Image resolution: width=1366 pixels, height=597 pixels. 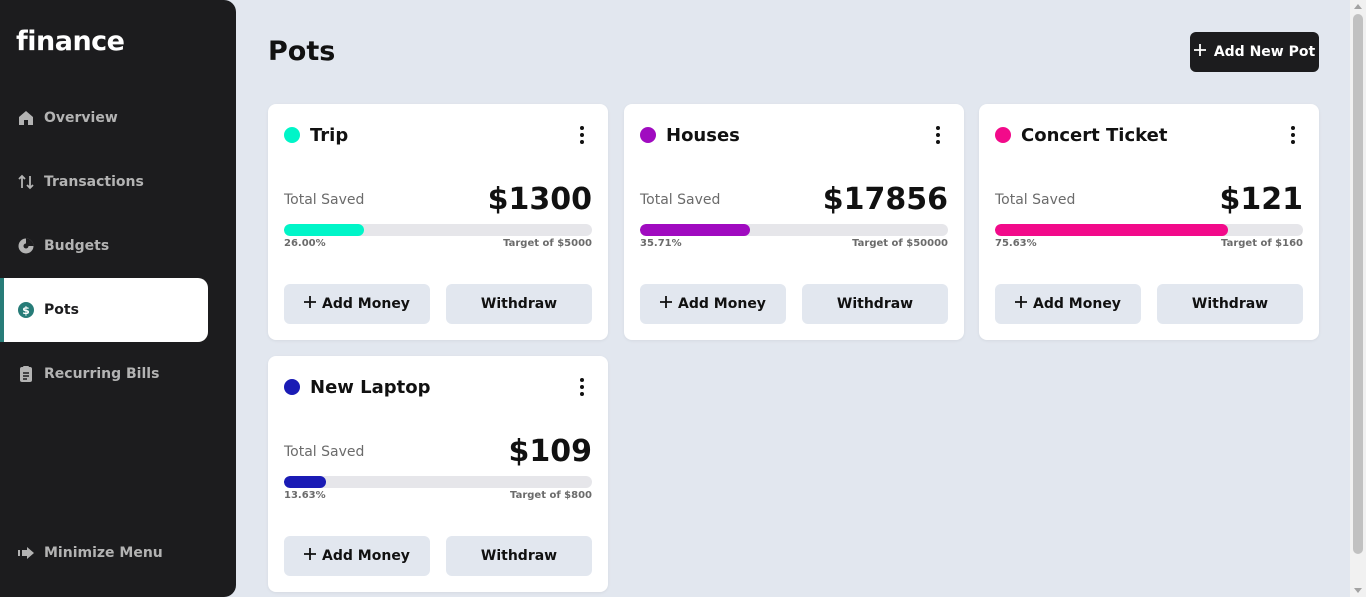 What do you see at coordinates (26, 118) in the screenshot?
I see `home-icon` at bounding box center [26, 118].